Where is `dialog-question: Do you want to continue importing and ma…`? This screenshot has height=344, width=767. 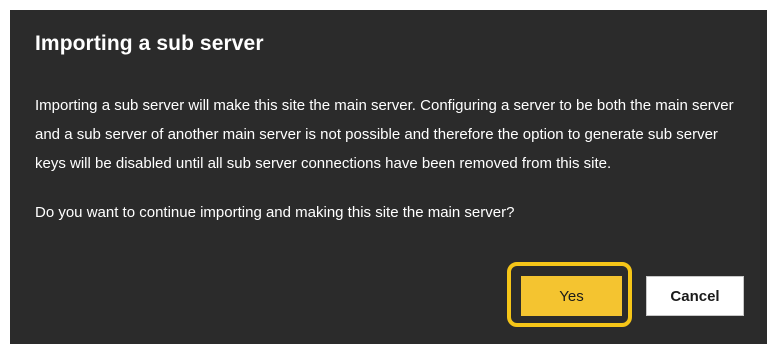
dialog-question: Do you want to continue importing and ma… is located at coordinates (275, 212).